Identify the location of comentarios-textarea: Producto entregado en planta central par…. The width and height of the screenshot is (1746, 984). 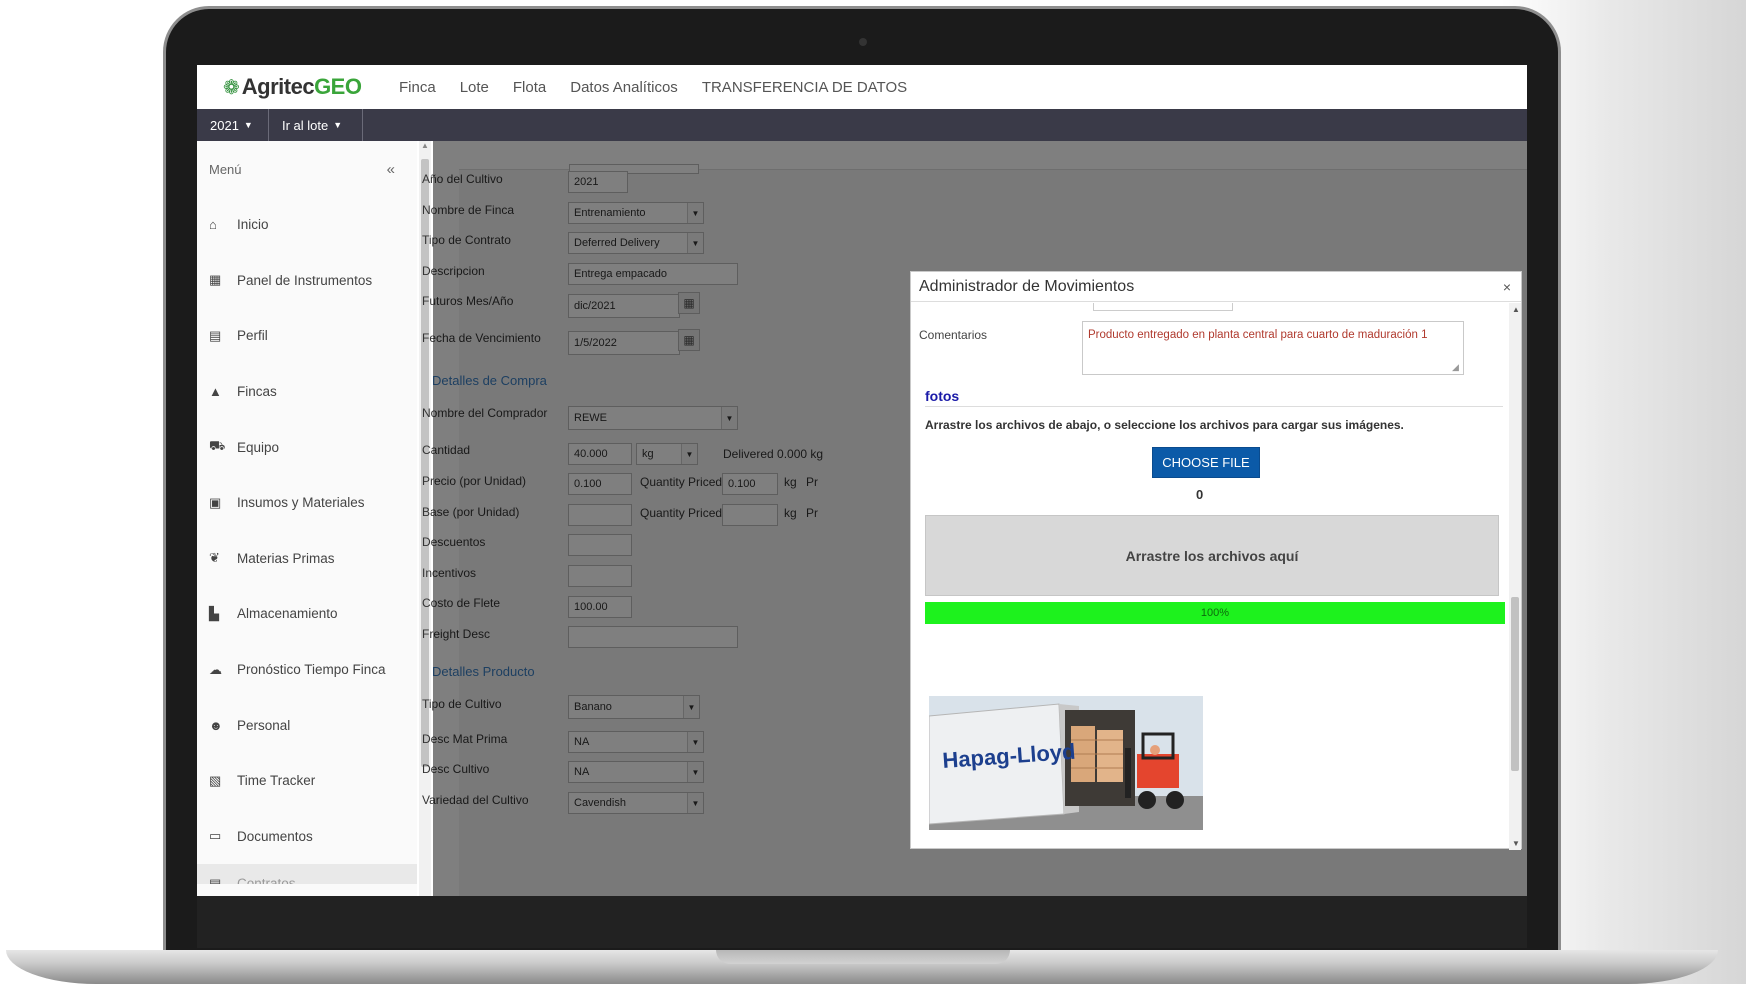
(1273, 348).